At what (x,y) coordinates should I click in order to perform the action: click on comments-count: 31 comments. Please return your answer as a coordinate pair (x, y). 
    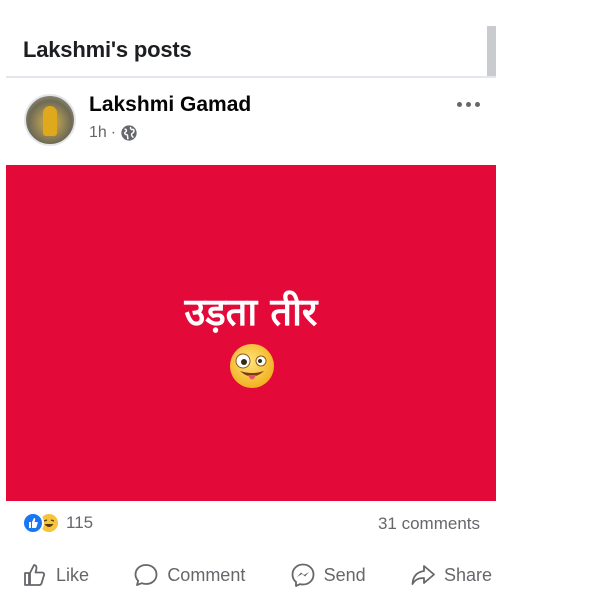
    Looking at the image, I should click on (429, 524).